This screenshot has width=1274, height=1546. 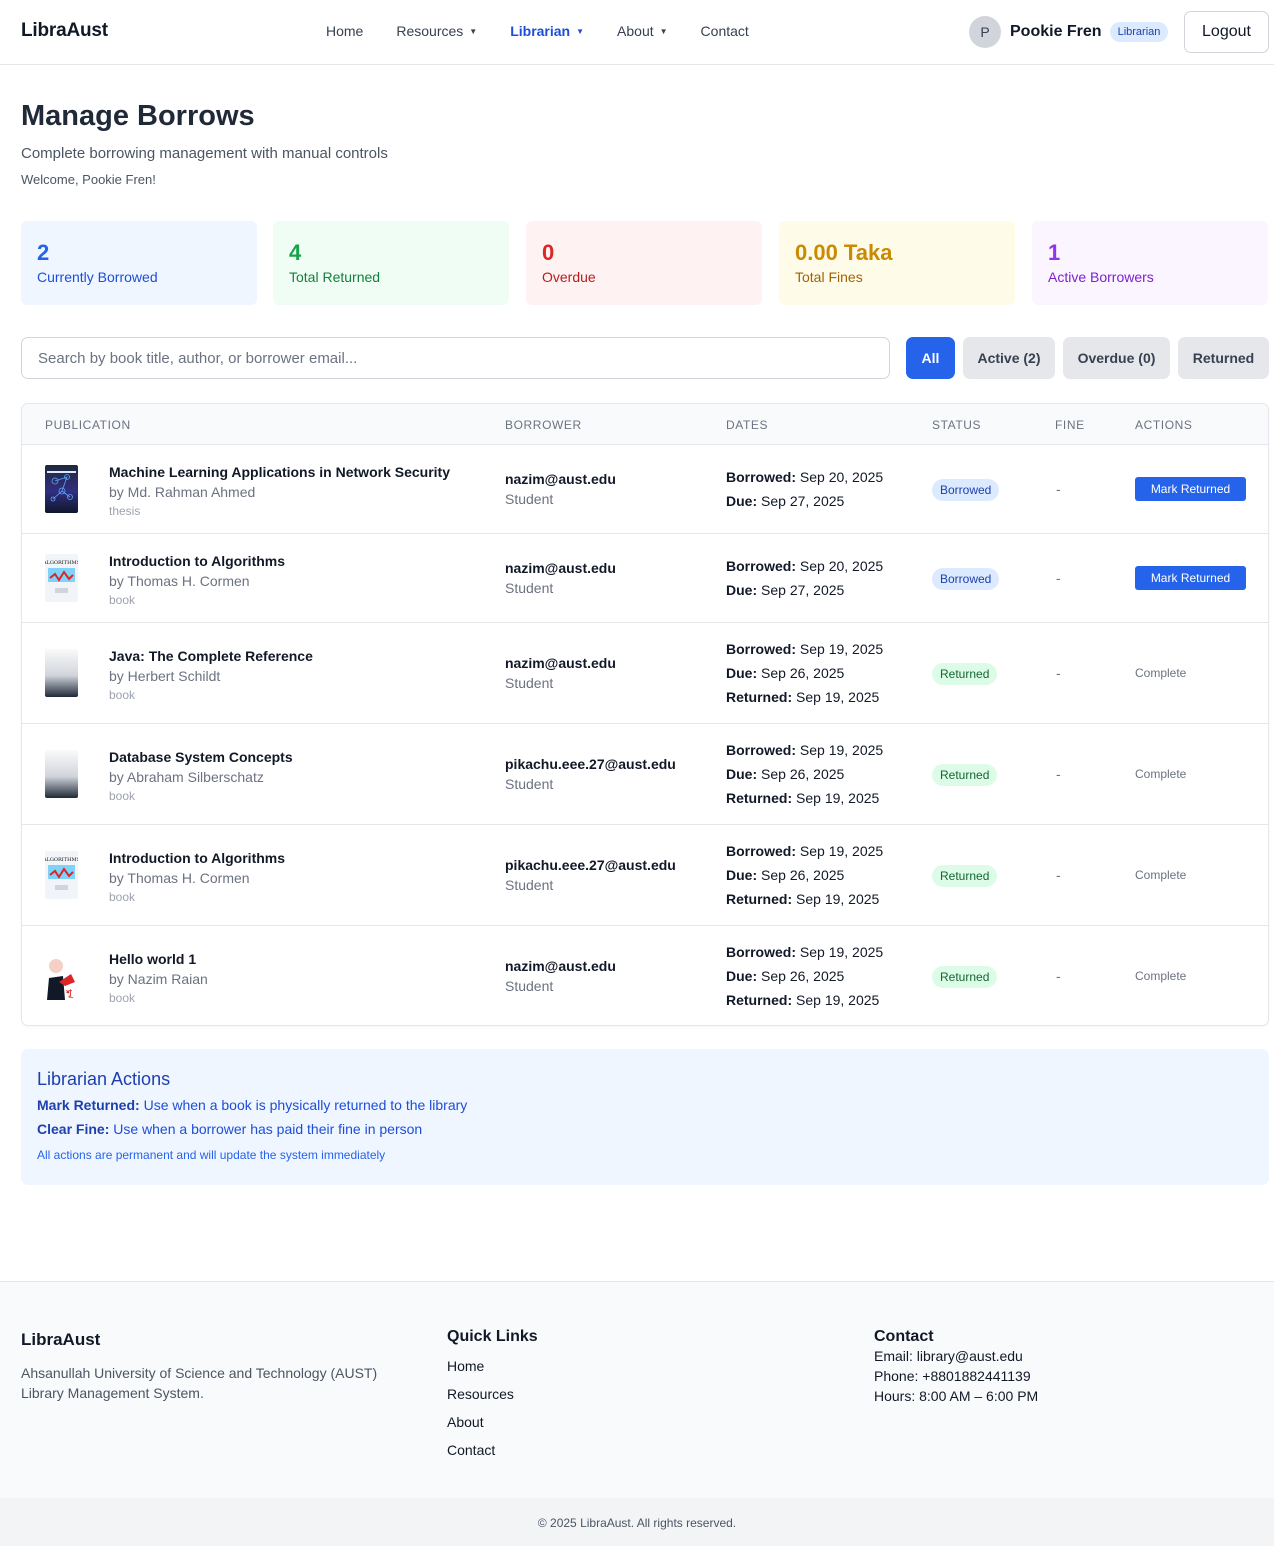 I want to click on stat-value: 2, so click(x=43, y=252).